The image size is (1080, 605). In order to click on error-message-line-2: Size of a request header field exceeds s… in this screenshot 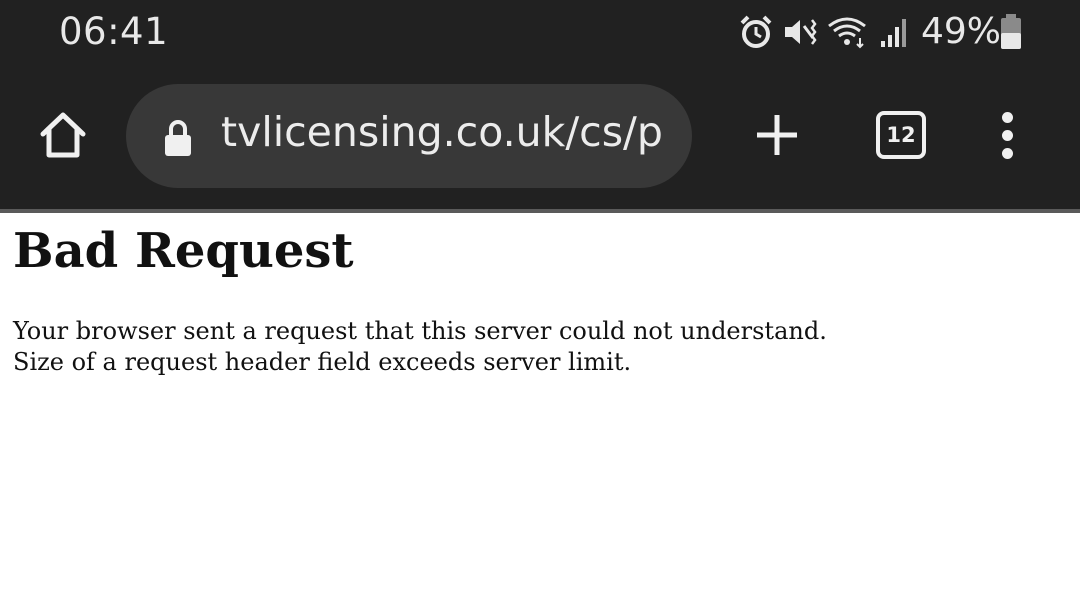, I will do `click(322, 361)`.